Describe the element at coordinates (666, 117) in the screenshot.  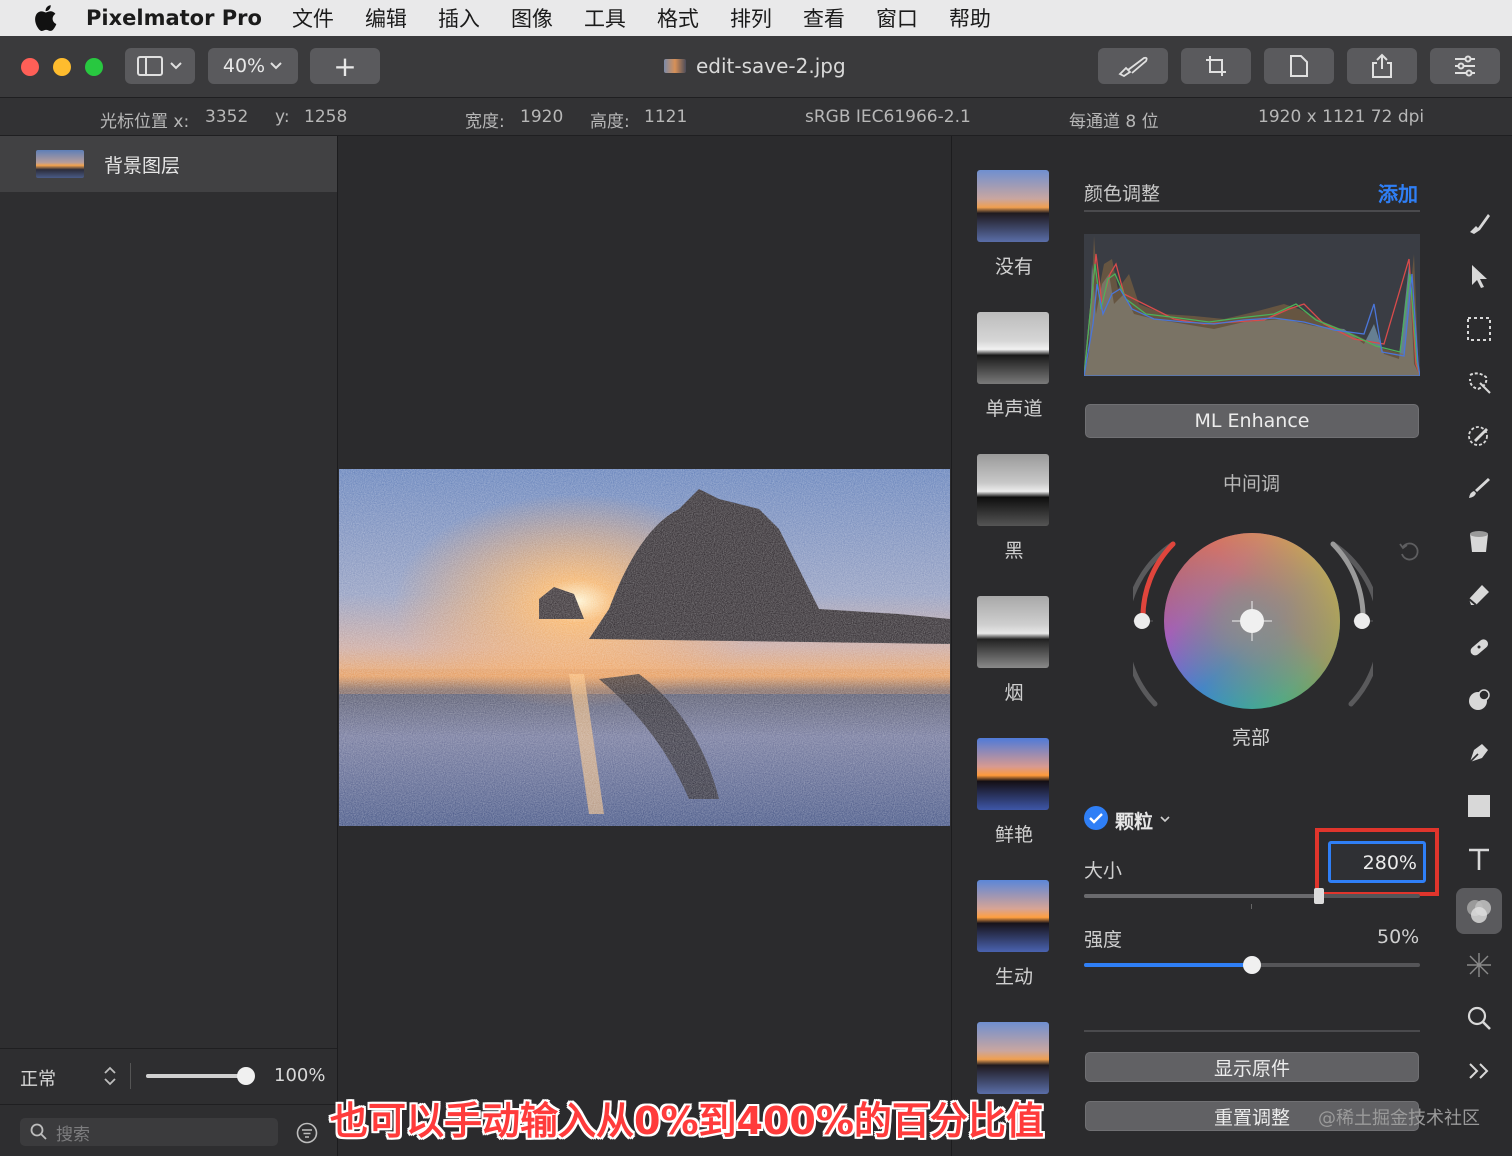
I see `height-value: 1121` at that location.